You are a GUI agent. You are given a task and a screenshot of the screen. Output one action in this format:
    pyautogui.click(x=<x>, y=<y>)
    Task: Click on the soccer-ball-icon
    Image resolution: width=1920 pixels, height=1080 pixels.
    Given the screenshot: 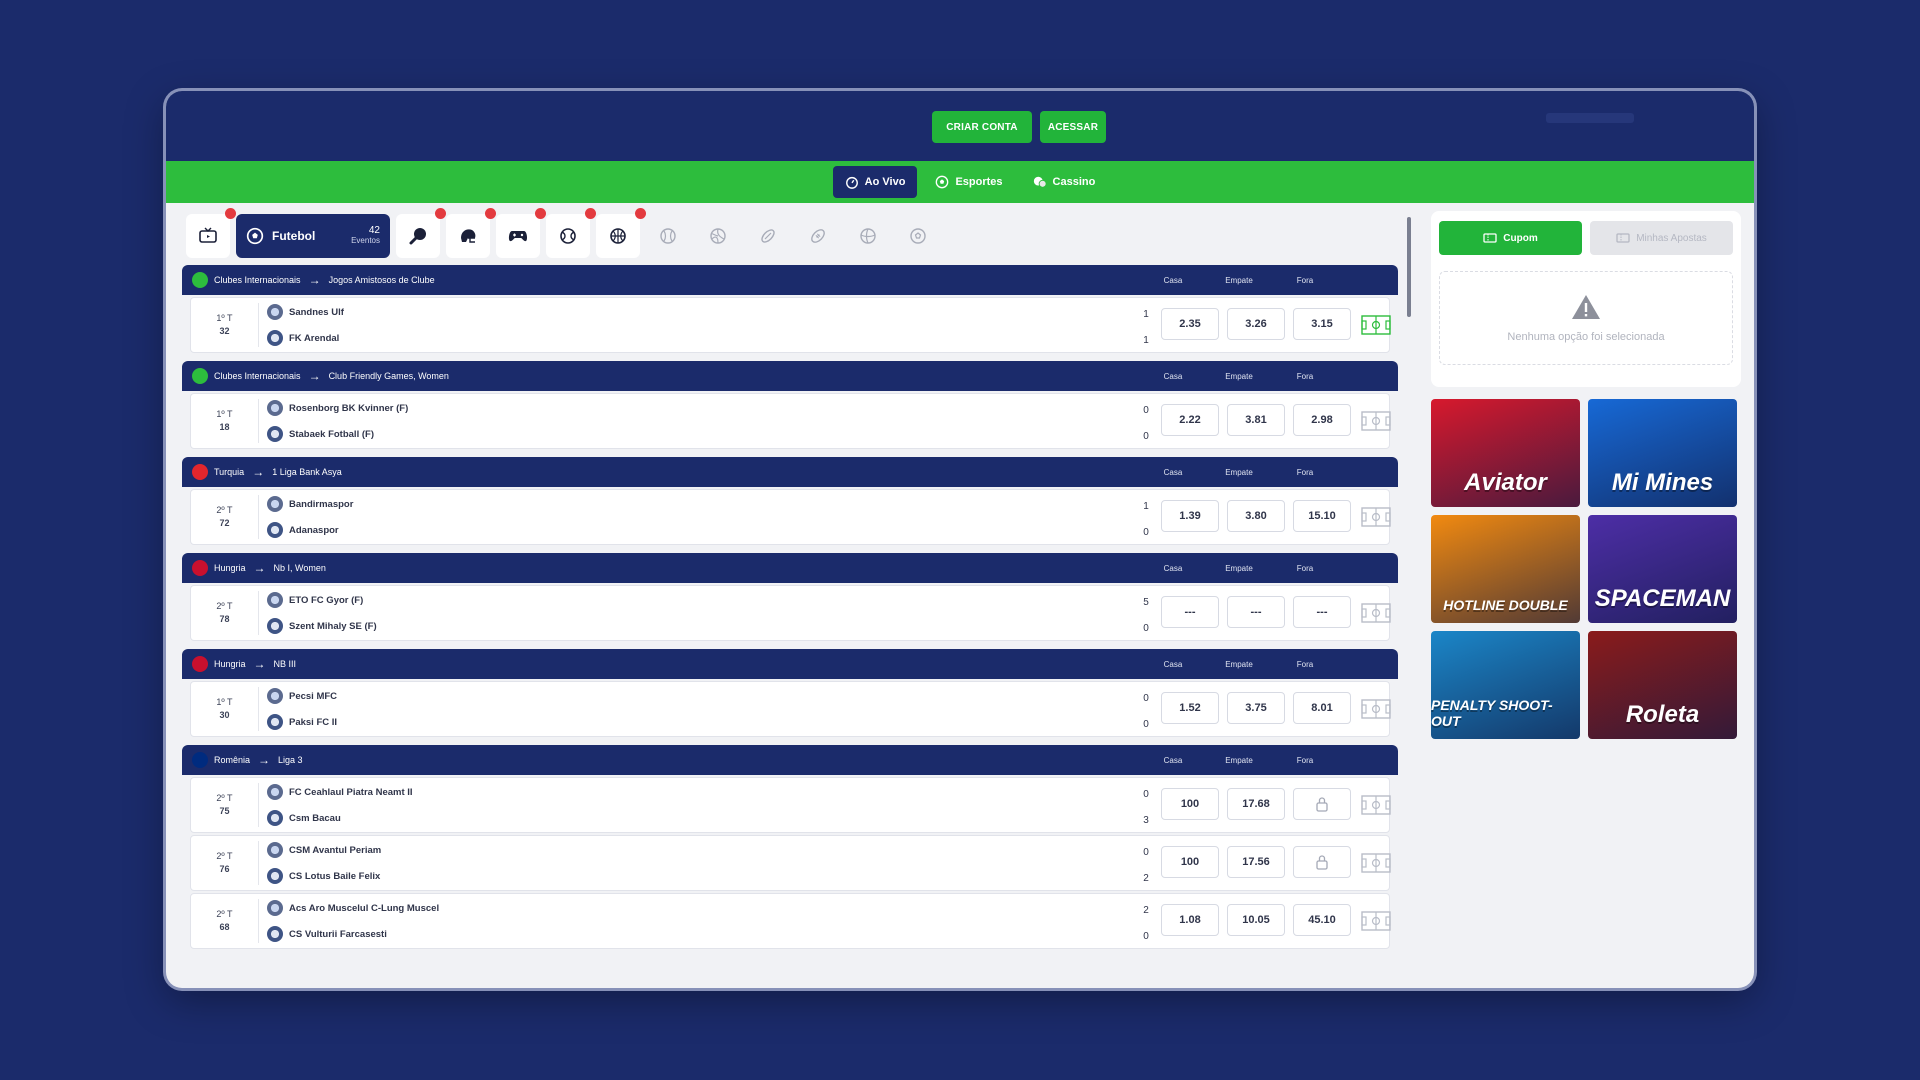 What is the action you would take?
    pyautogui.click(x=255, y=236)
    